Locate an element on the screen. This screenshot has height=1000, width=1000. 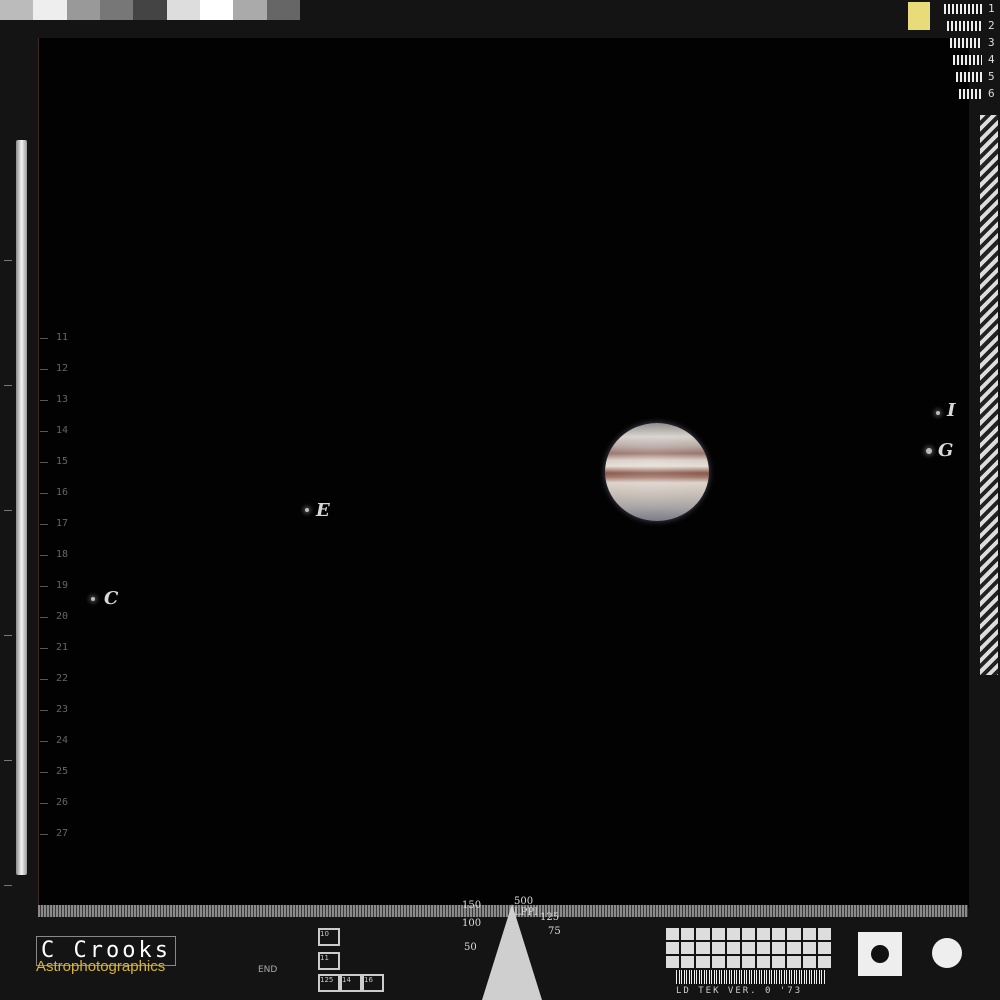
scale-label: 24 is located at coordinates (62, 740).